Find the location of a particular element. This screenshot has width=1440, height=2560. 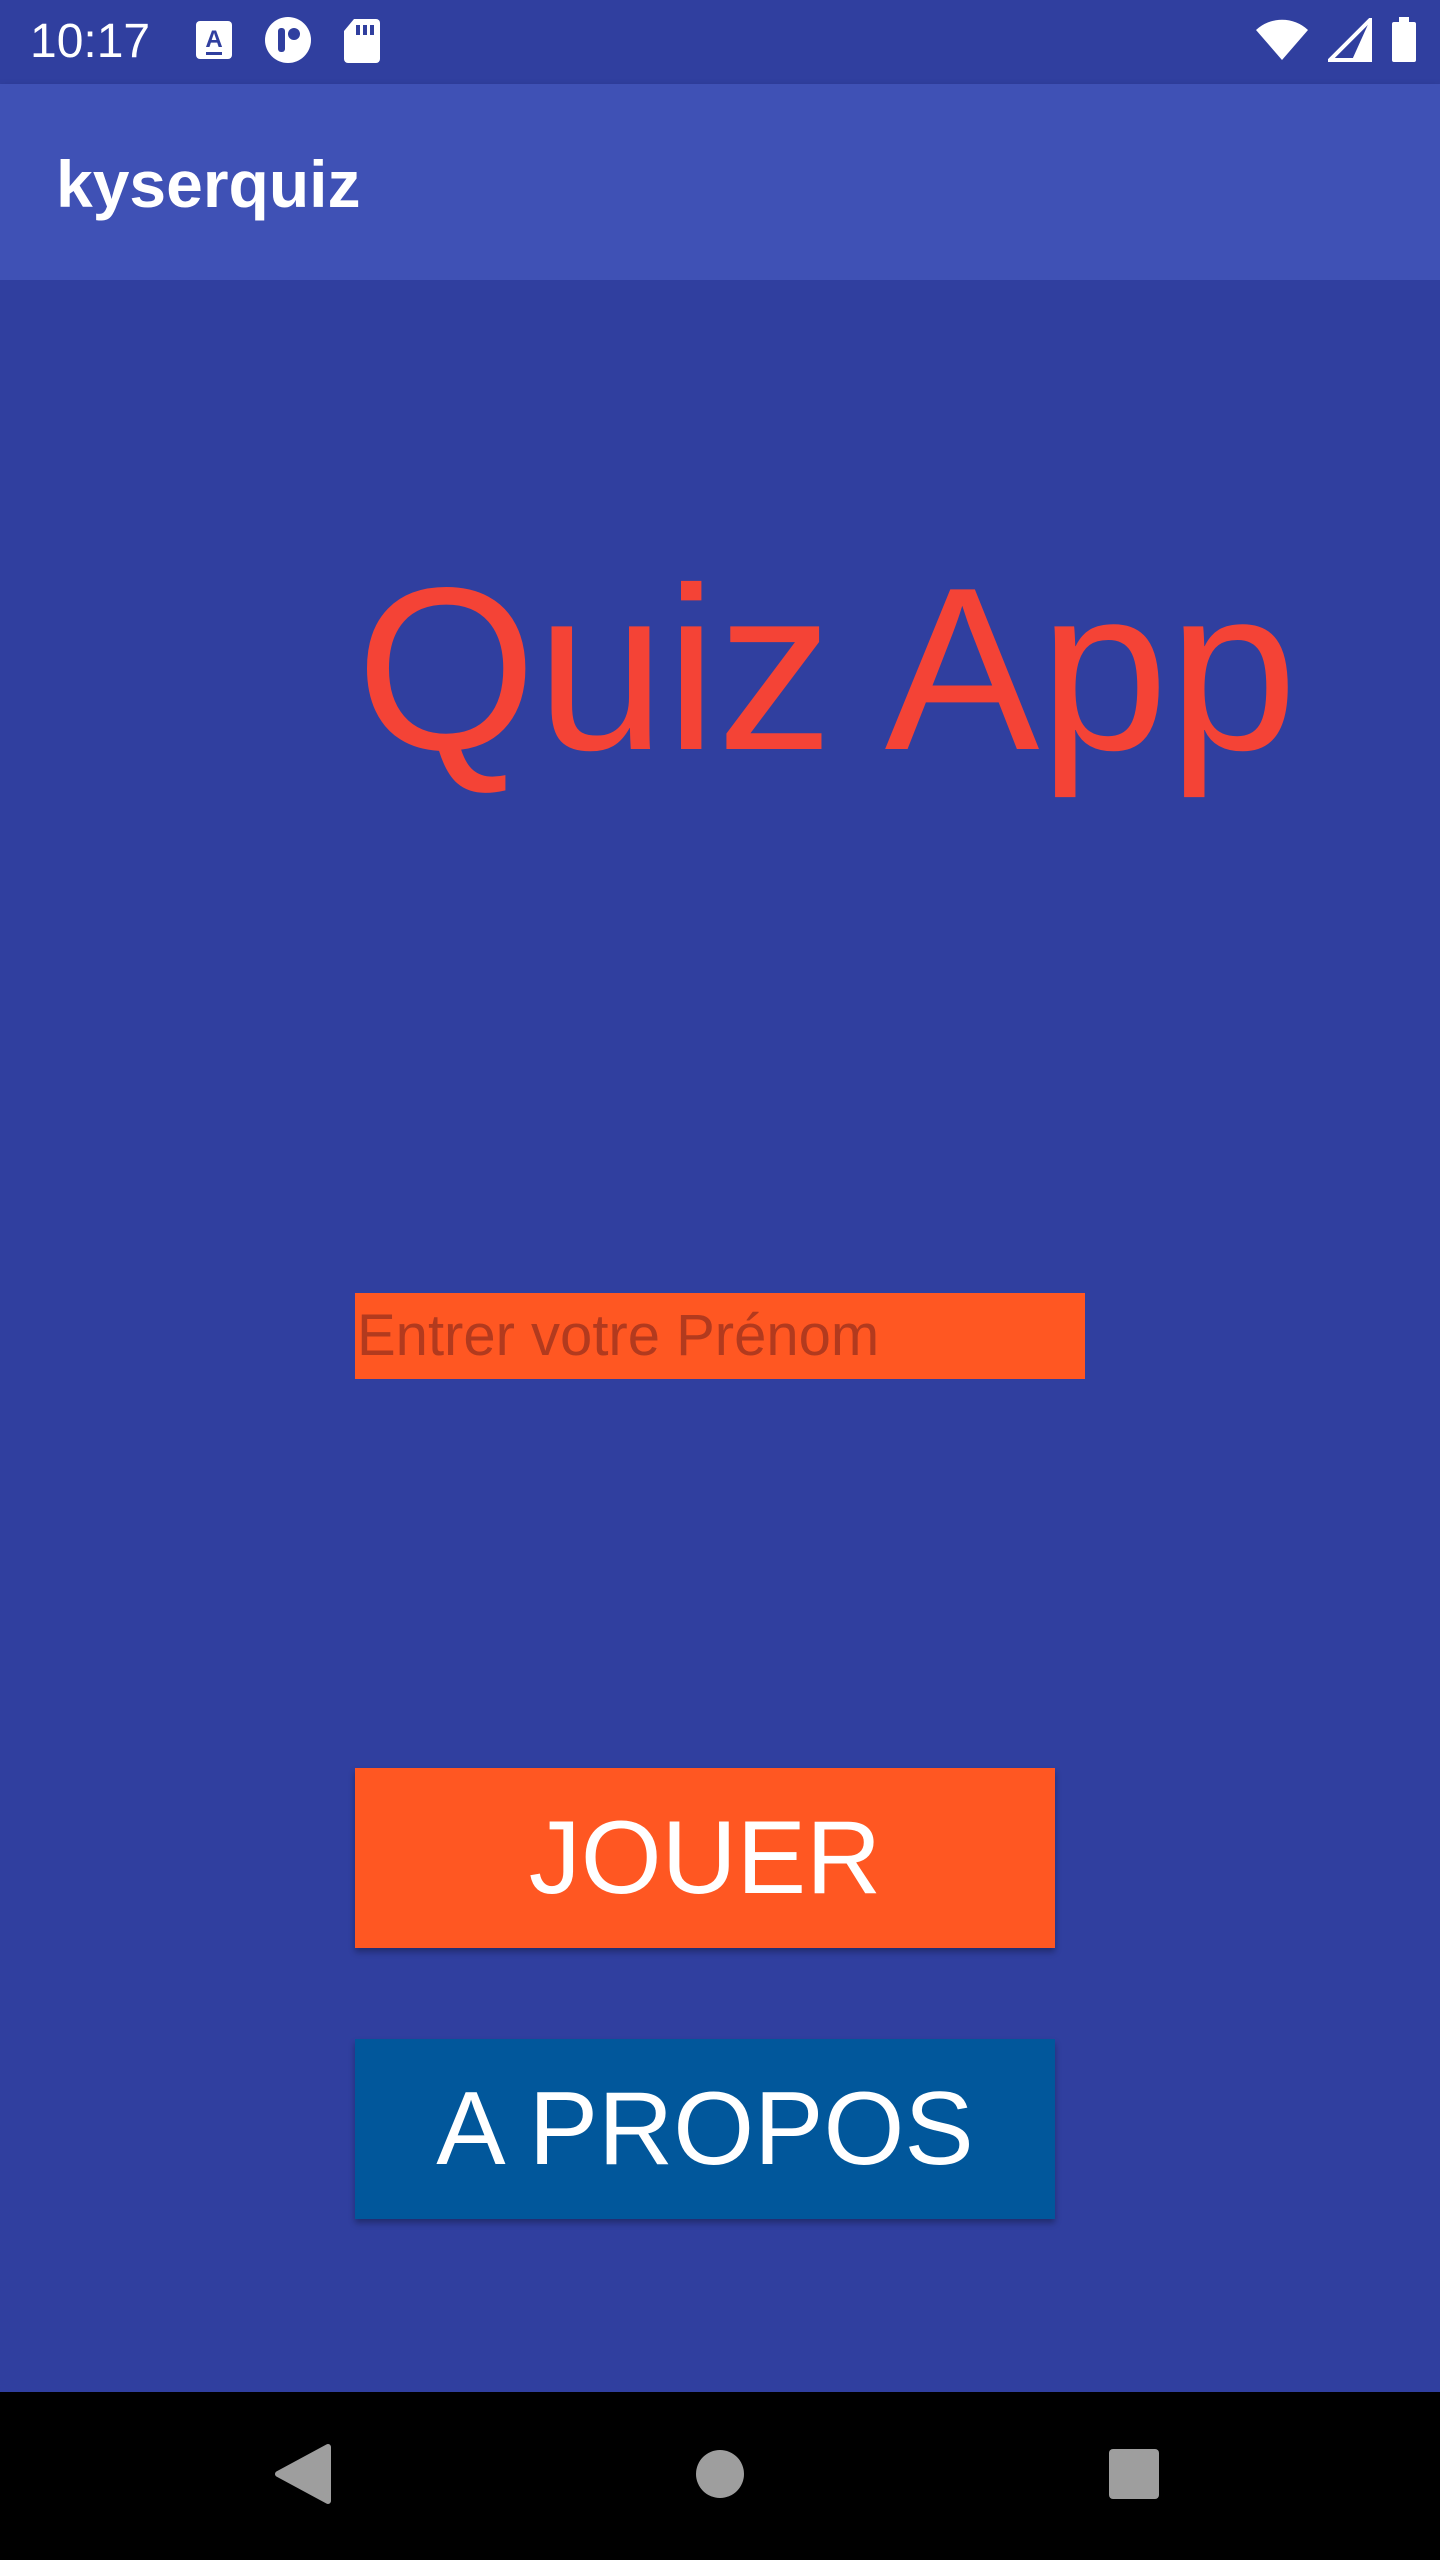

status-left-icons: A is located at coordinates (288, 42).